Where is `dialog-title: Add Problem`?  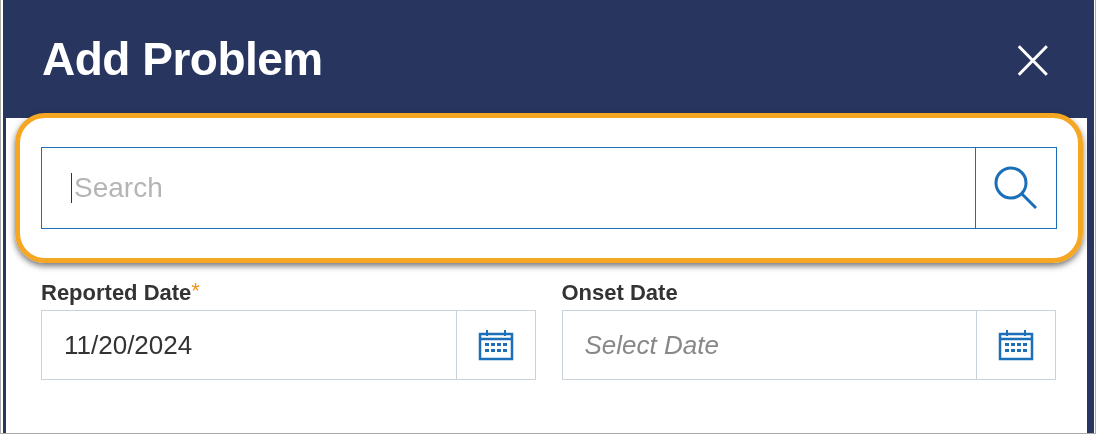 dialog-title: Add Problem is located at coordinates (182, 59).